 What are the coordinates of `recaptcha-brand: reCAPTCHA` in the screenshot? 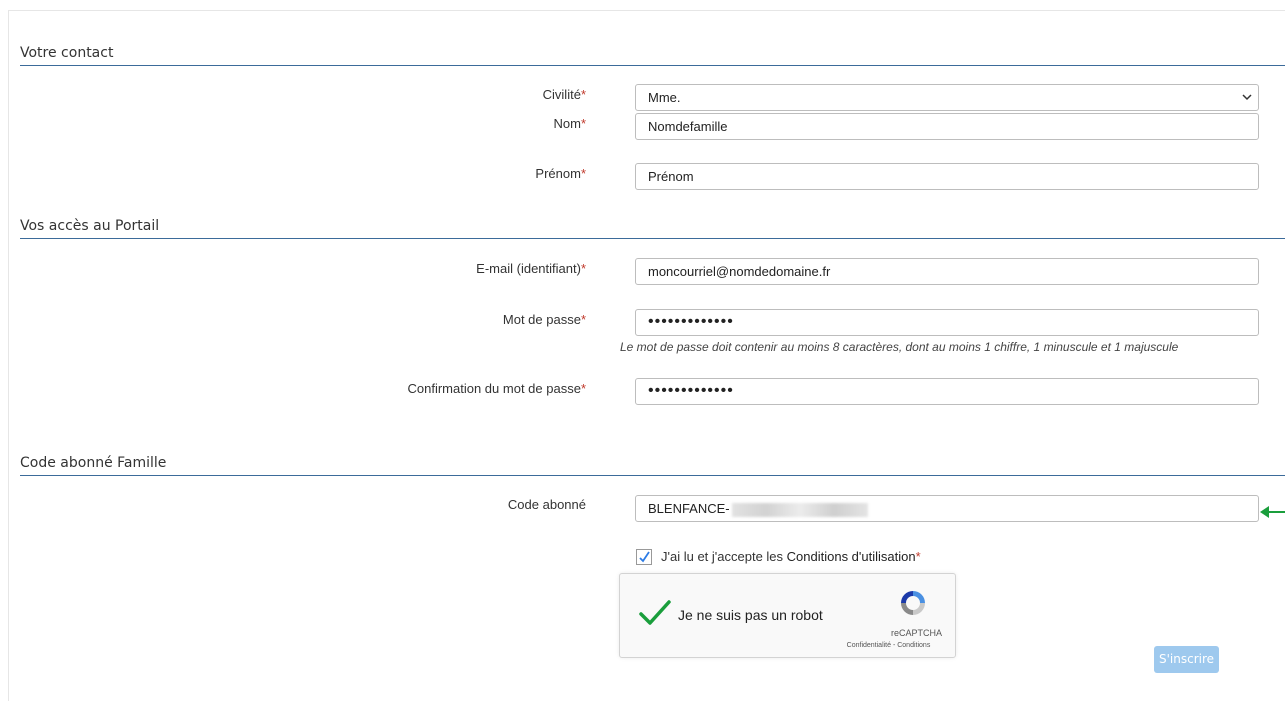 It's located at (916, 633).